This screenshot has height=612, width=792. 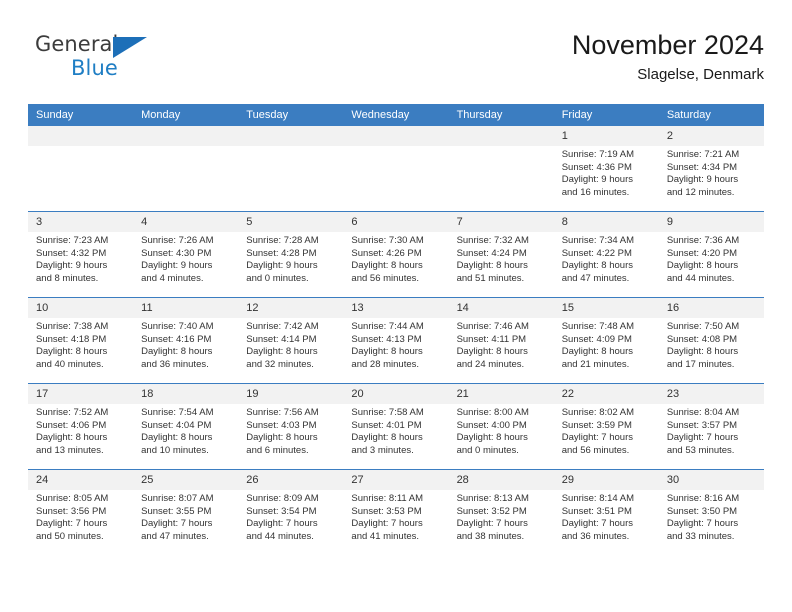 I want to click on week-row-daynums: 3 4 5 6 7 8 9, so click(x=396, y=222).